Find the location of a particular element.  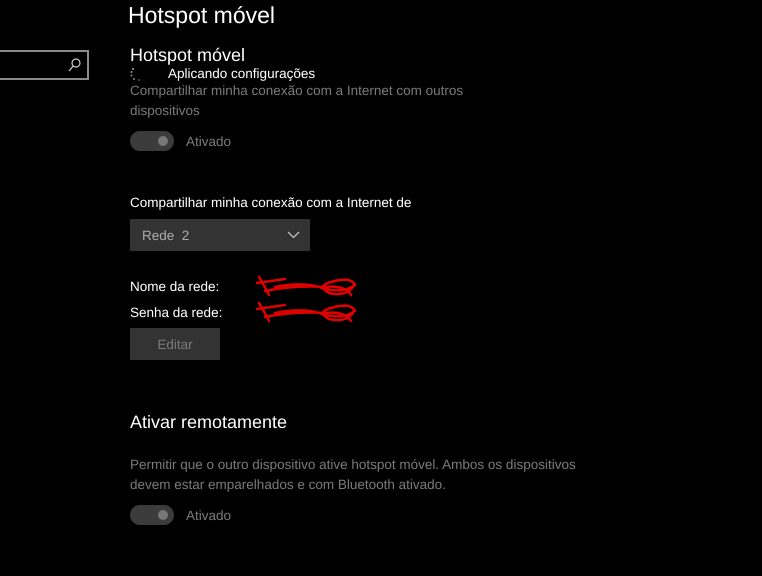

section-heading: Ativar remotamente is located at coordinates (209, 422).